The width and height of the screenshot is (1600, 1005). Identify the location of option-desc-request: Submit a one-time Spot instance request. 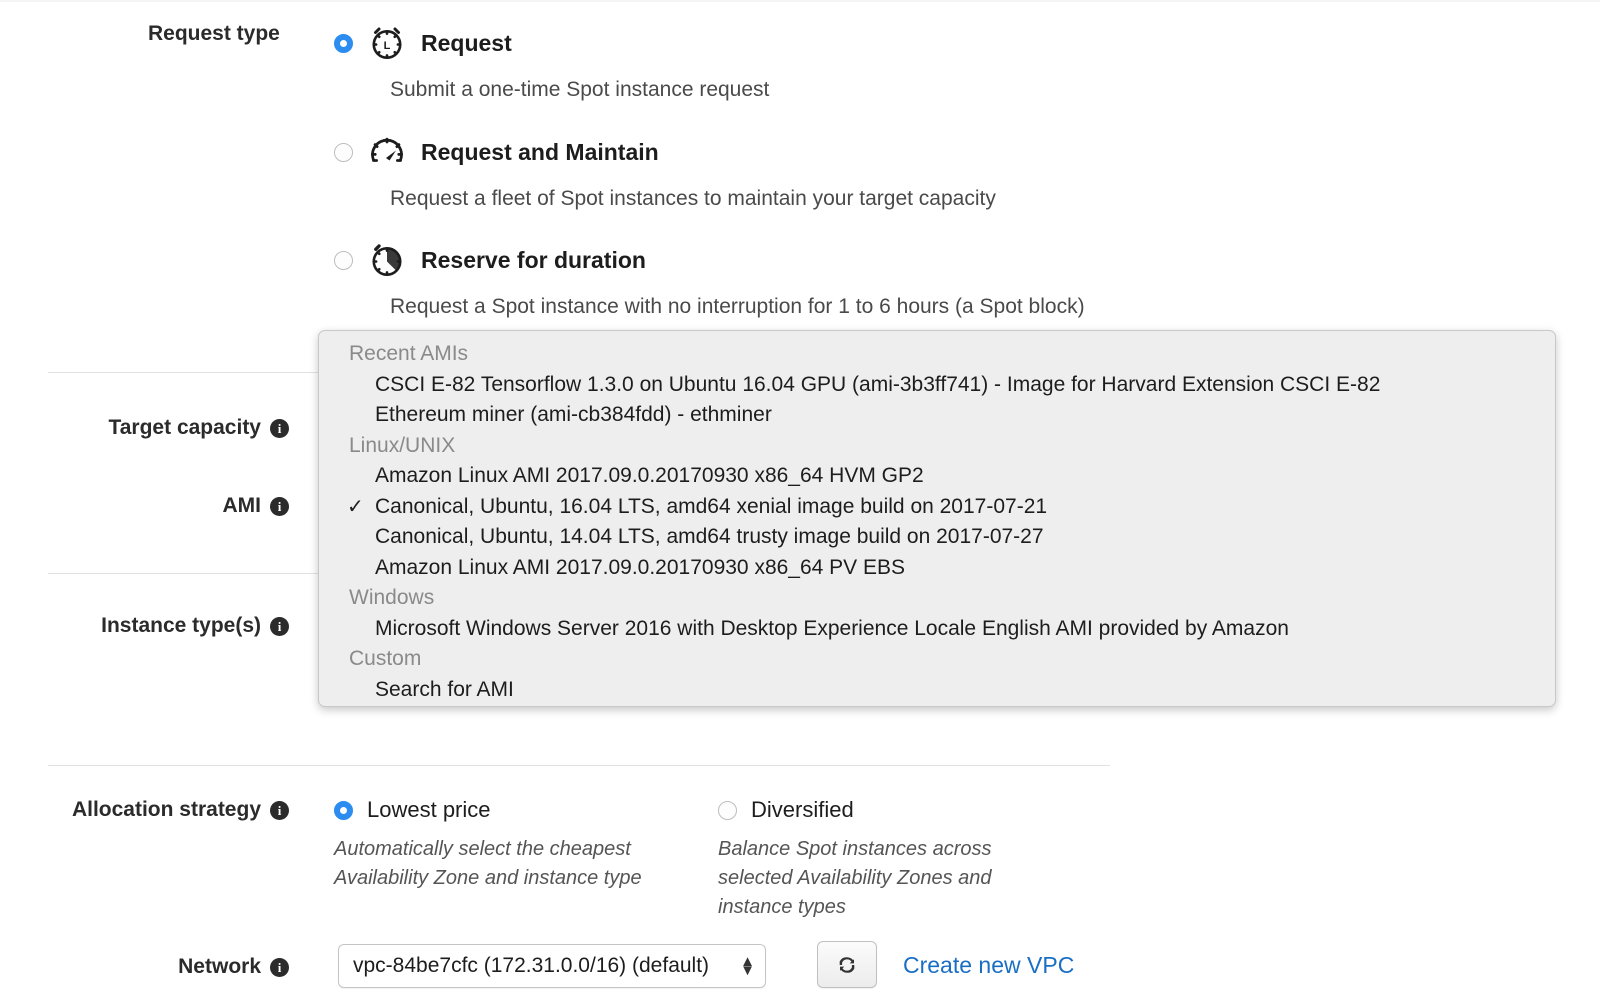
(580, 89).